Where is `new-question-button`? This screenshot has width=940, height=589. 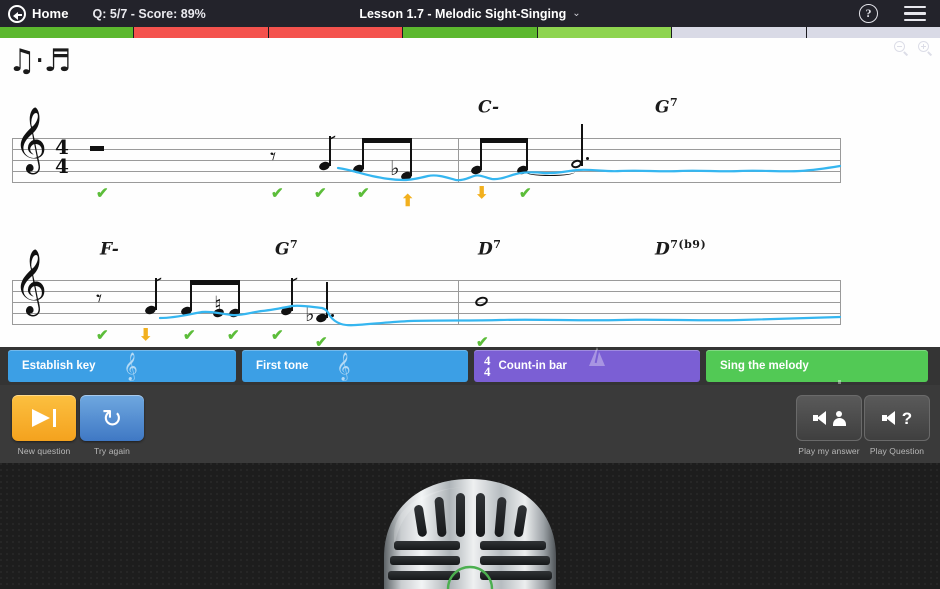
new-question-button is located at coordinates (44, 418).